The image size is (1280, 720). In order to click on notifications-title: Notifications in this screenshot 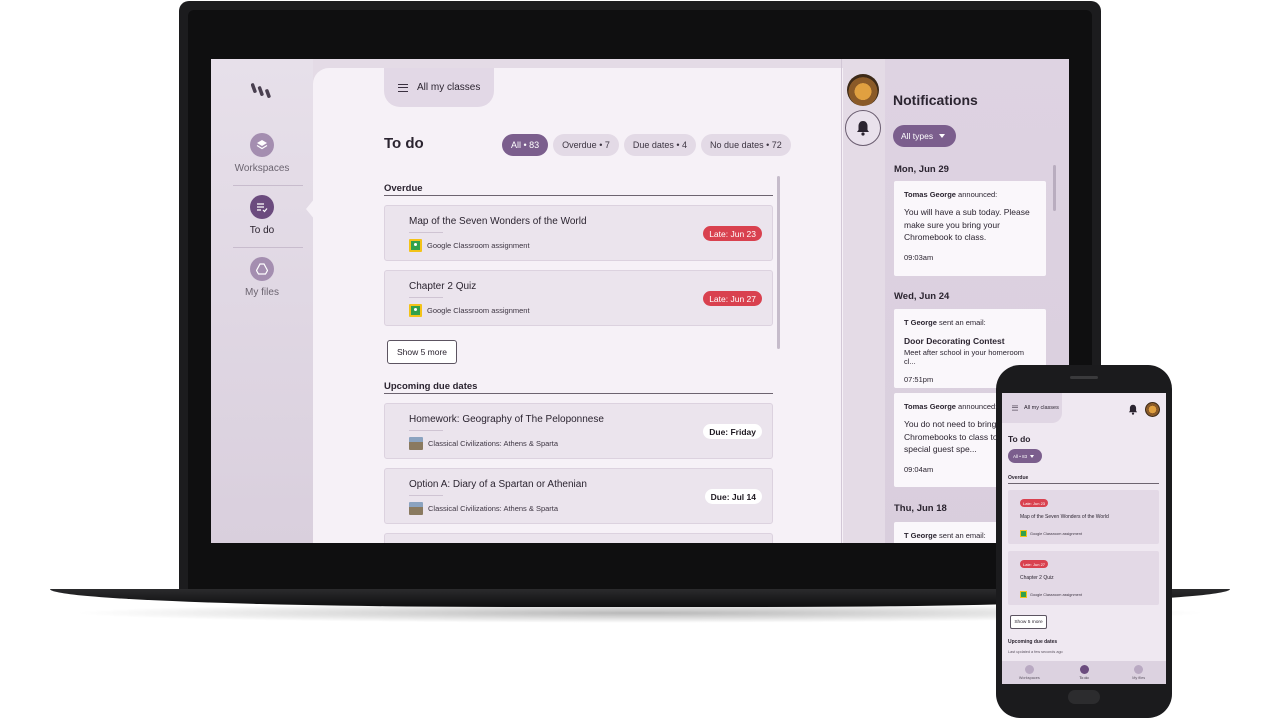, I will do `click(935, 100)`.